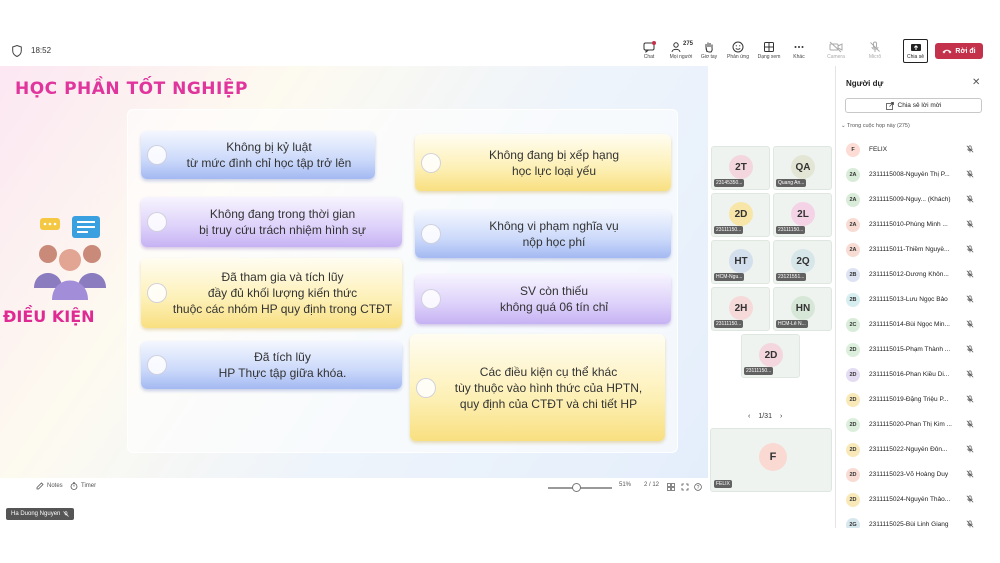  What do you see at coordinates (554, 226) in the screenshot?
I see `condition-line: Không vi phạm nghĩa vụ` at bounding box center [554, 226].